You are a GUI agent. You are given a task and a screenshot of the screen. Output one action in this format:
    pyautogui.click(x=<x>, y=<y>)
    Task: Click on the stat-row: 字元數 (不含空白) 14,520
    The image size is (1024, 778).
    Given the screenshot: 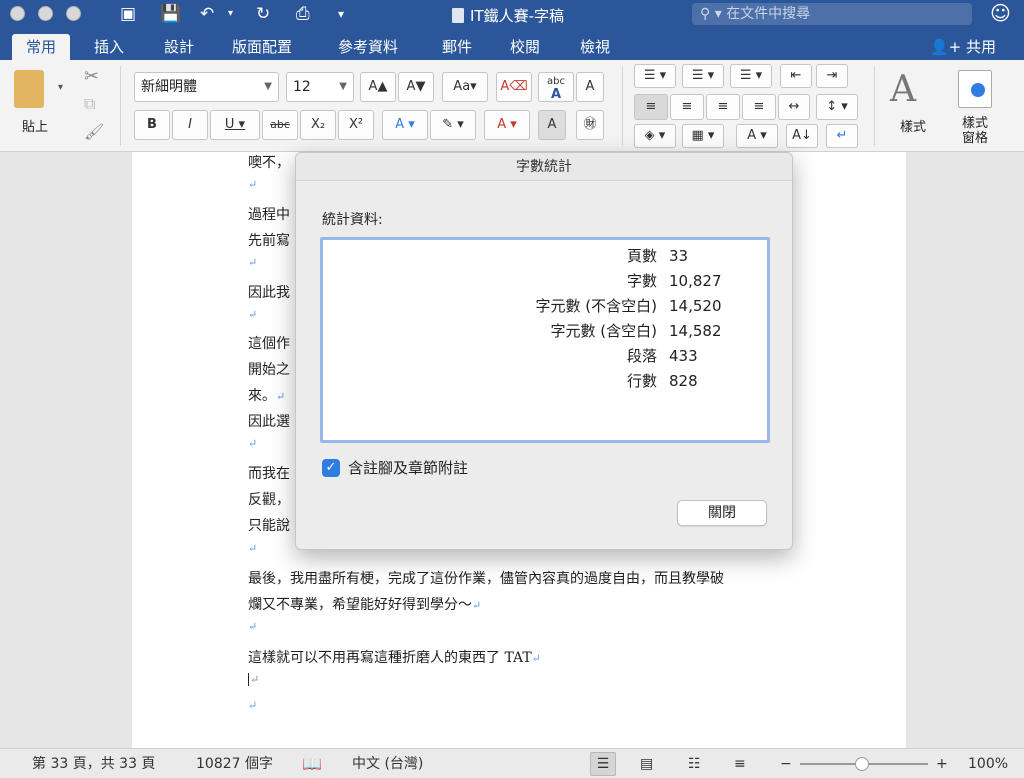 What is the action you would take?
    pyautogui.click(x=545, y=306)
    